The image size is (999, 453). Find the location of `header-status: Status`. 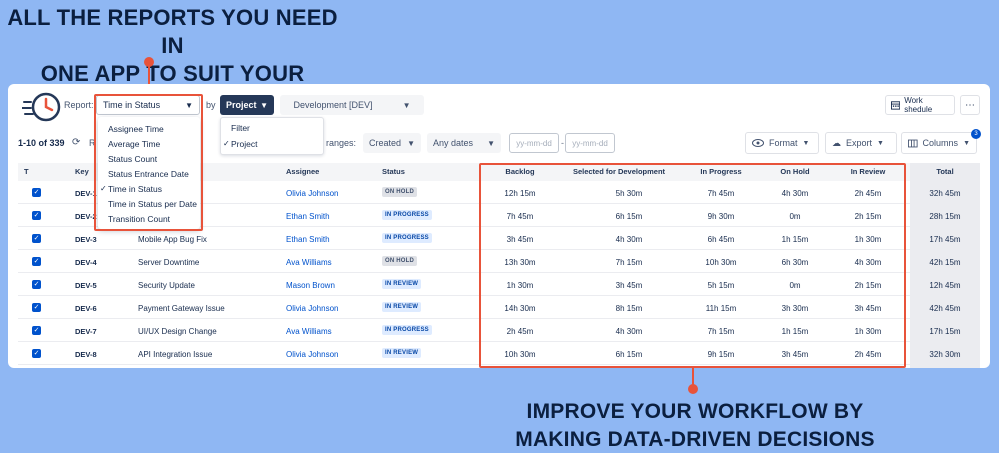

header-status: Status is located at coordinates (393, 171).